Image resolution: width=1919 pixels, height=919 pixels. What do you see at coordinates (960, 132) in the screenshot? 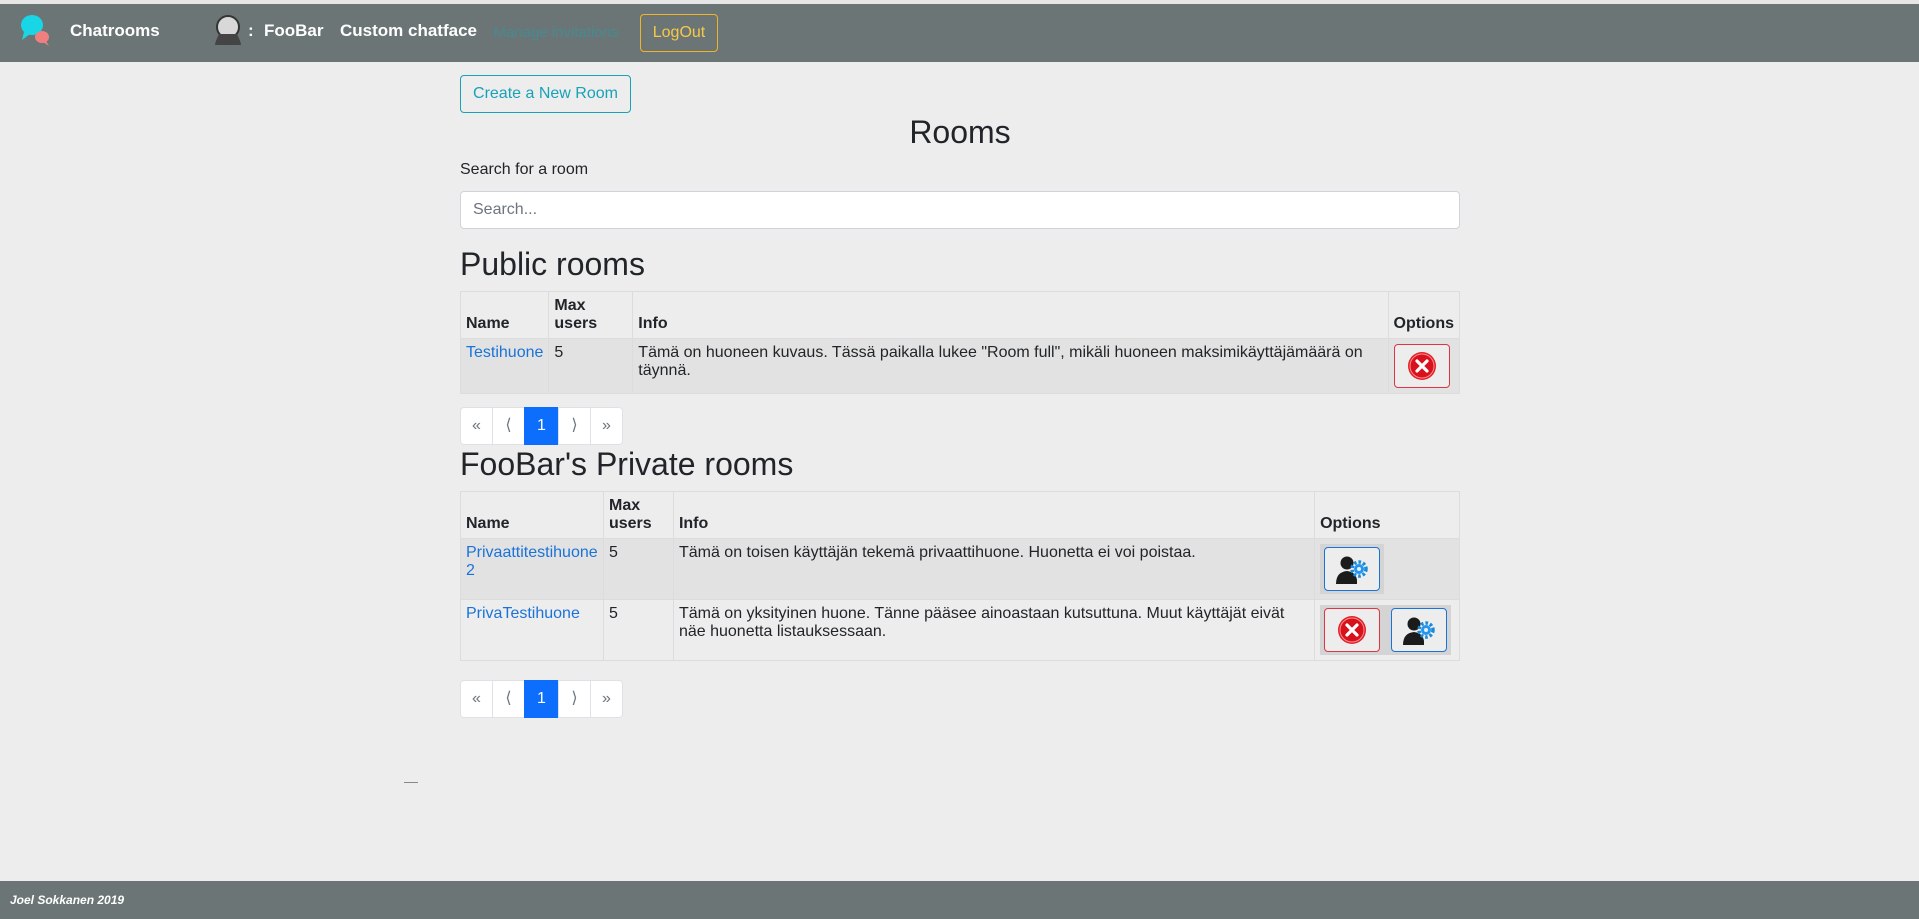
I see `page-title: Rooms` at bounding box center [960, 132].